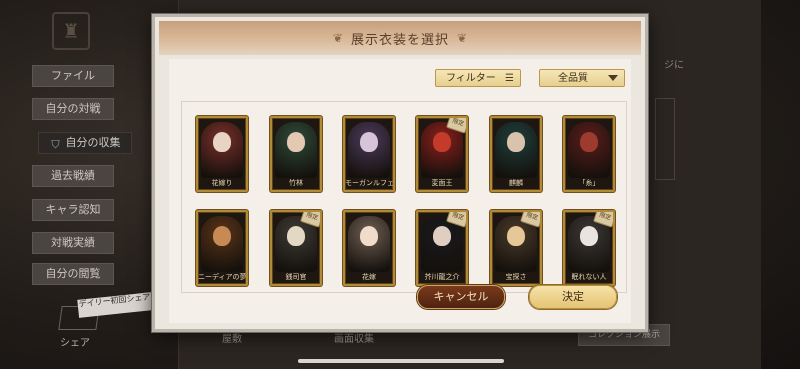 Image resolution: width=800 pixels, height=369 pixels. Describe the element at coordinates (75, 341) in the screenshot. I see `share-button: シェア` at that location.